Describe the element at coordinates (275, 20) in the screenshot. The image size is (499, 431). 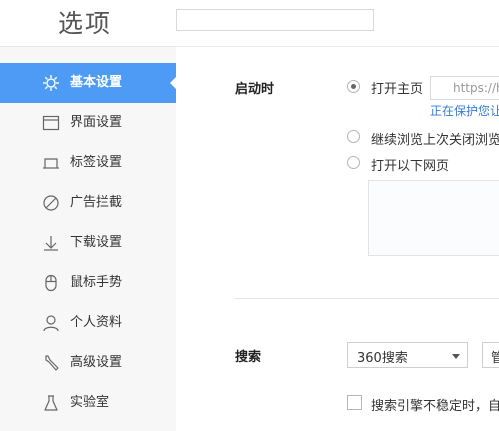
I see `settings-search-input` at that location.